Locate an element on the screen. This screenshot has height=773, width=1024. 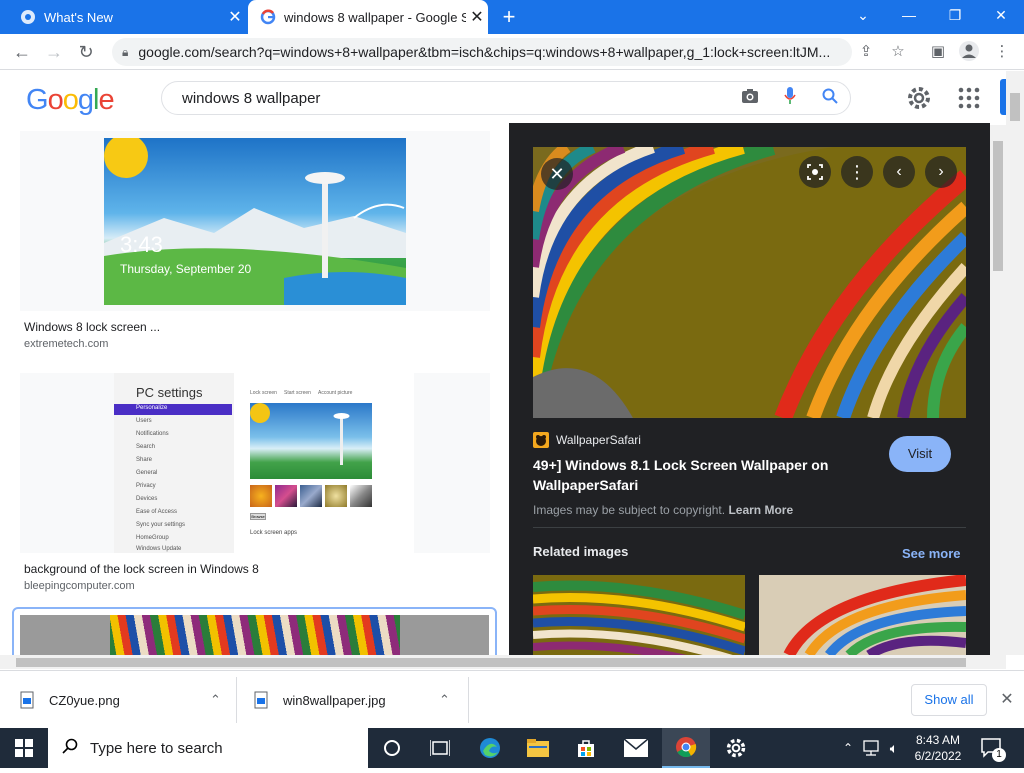
tab-whats-new: What's New ✕ is located at coordinates (127, 17).